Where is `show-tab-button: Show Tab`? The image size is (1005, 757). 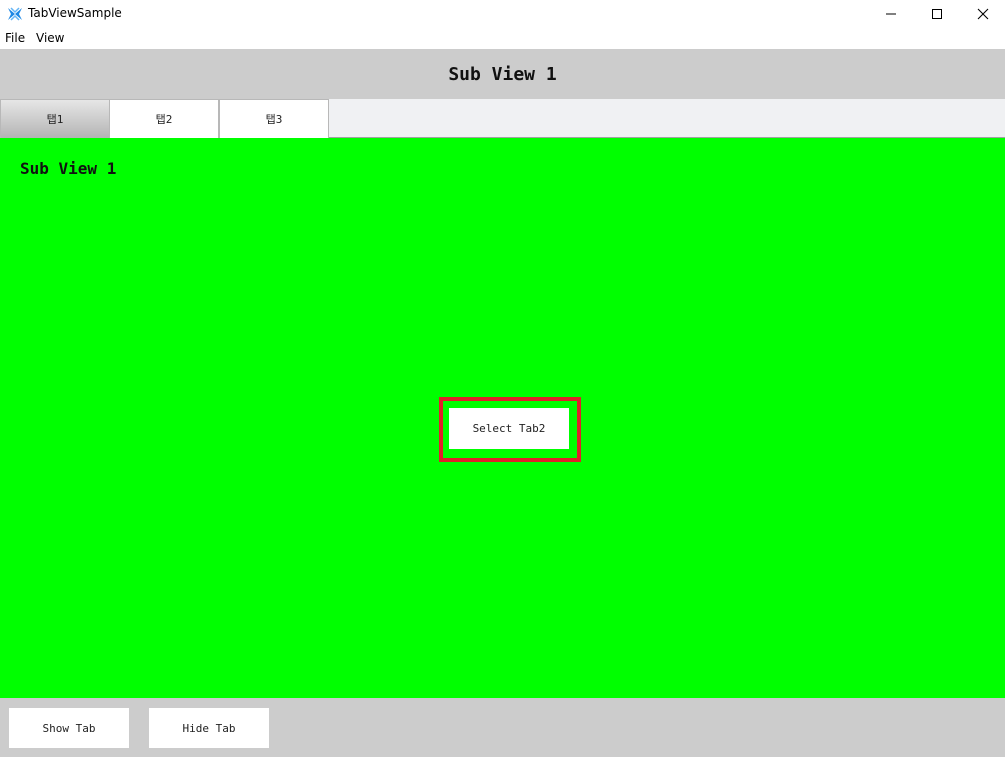
show-tab-button: Show Tab is located at coordinates (69, 728).